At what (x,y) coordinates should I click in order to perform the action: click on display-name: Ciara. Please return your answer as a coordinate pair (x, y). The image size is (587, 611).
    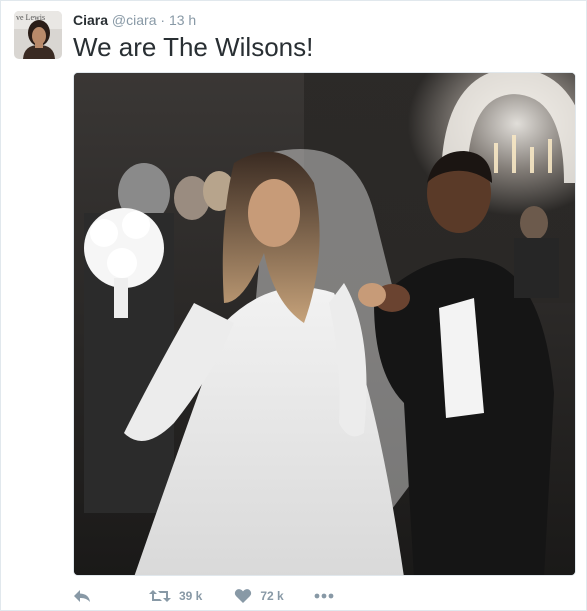
    Looking at the image, I should click on (90, 20).